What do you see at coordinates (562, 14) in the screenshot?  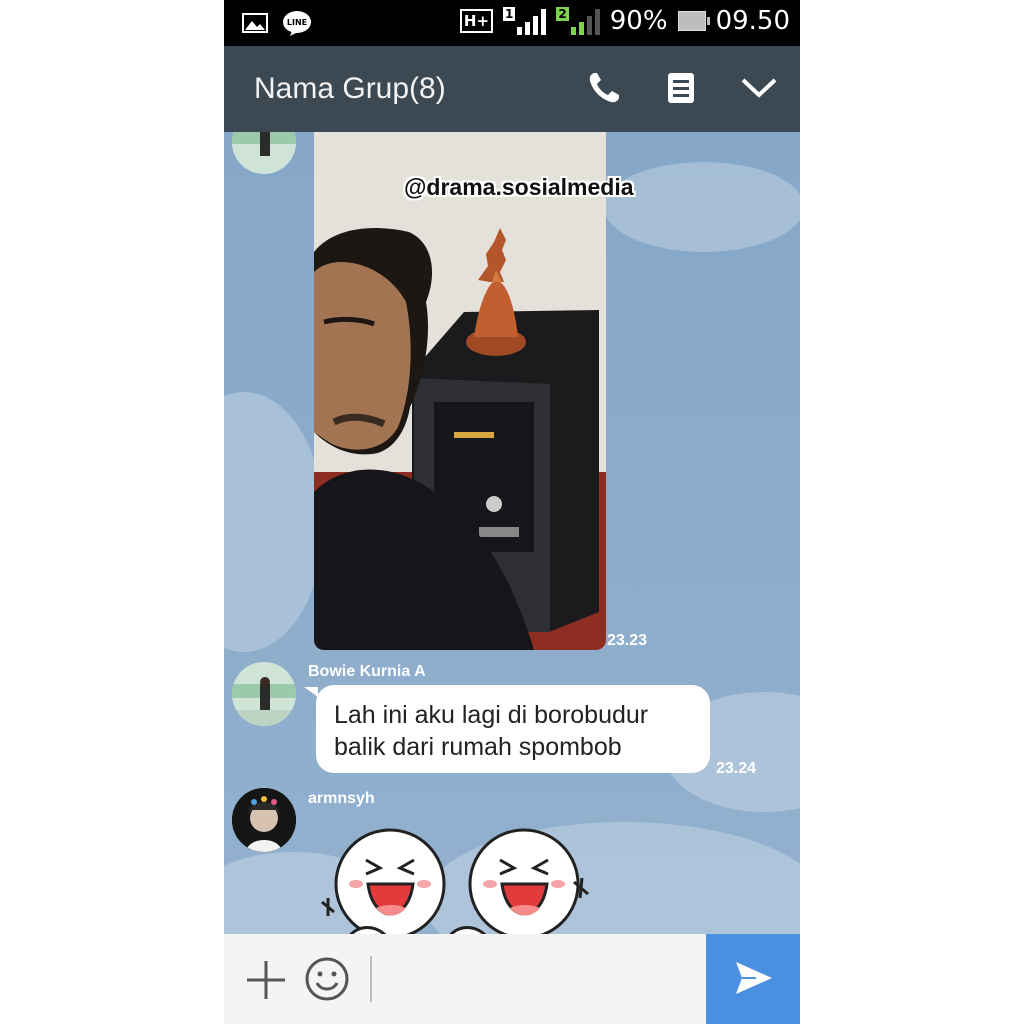 I see `sim2-label: 2` at bounding box center [562, 14].